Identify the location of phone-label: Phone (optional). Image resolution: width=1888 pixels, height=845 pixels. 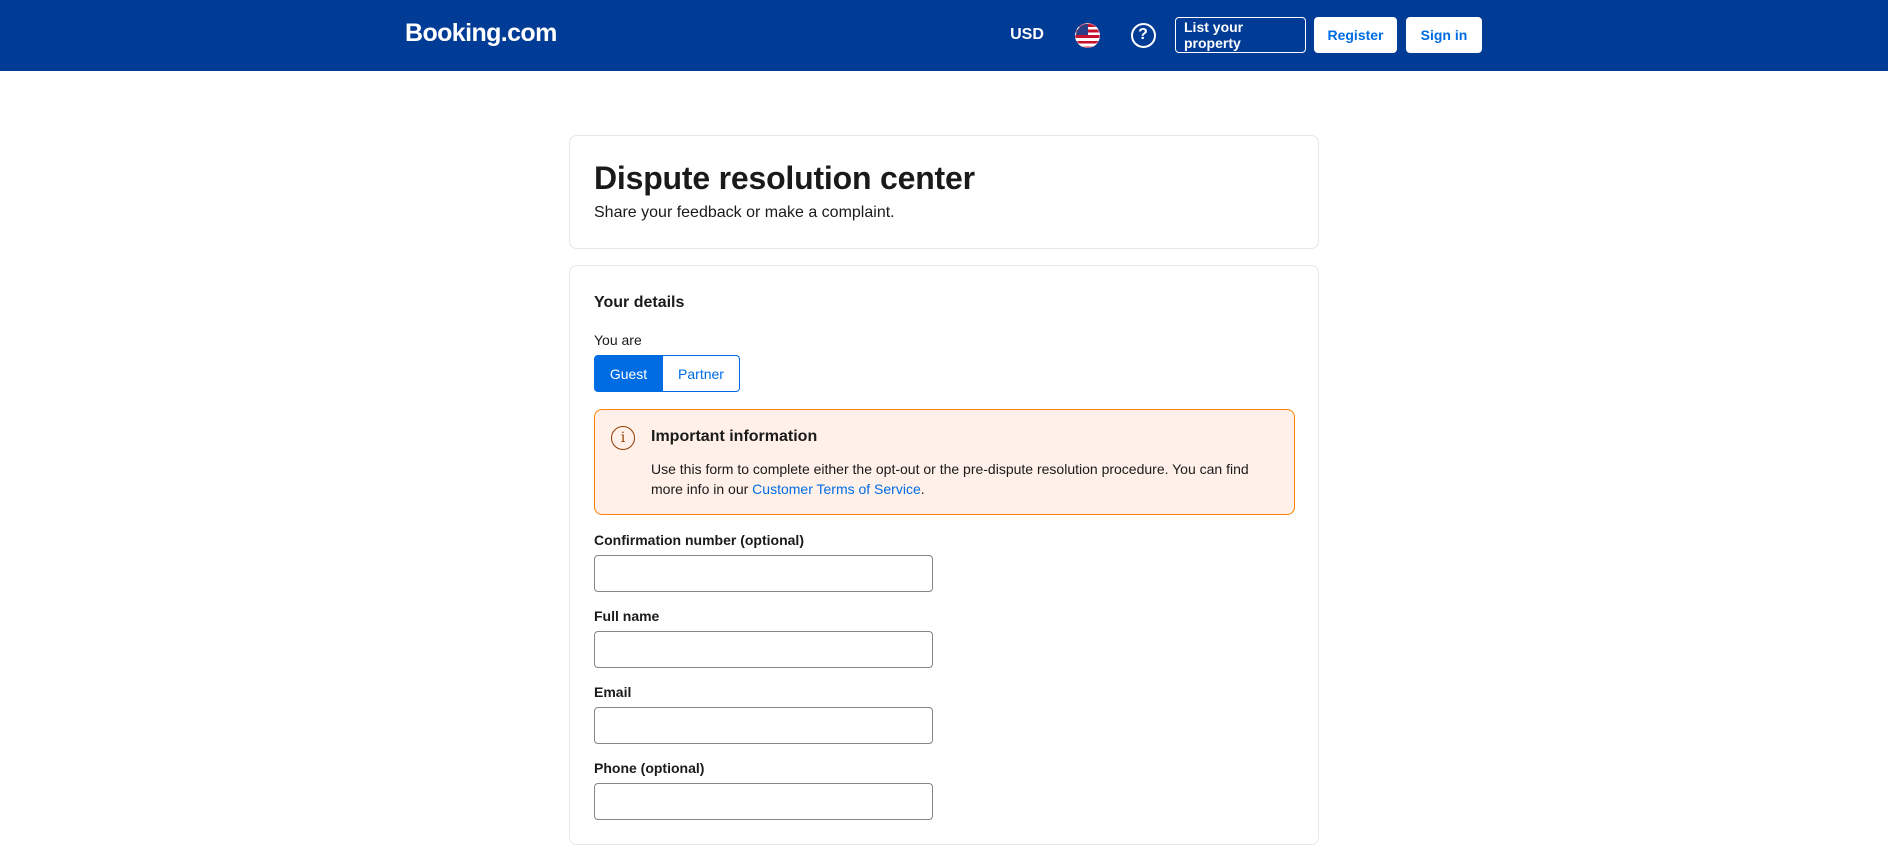
(649, 768).